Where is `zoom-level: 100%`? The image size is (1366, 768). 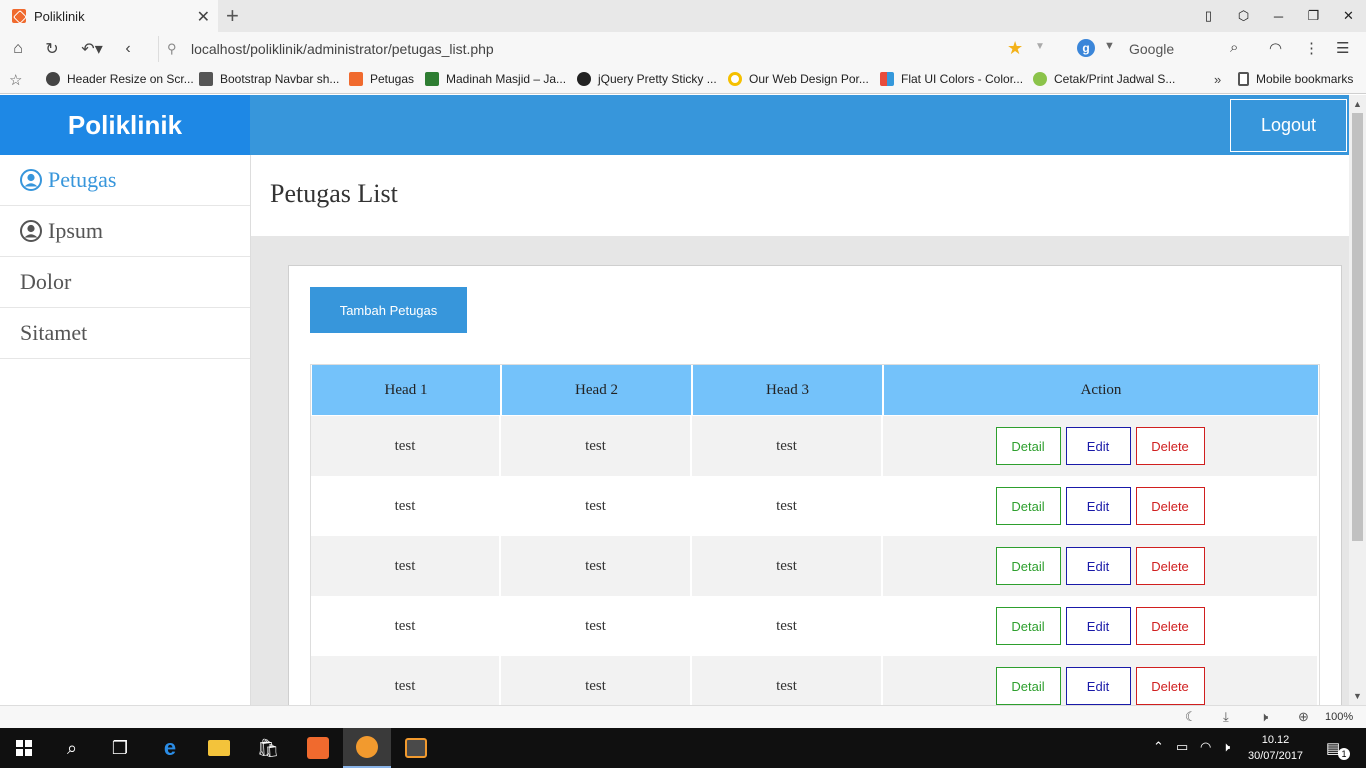
zoom-level: 100% is located at coordinates (1339, 717).